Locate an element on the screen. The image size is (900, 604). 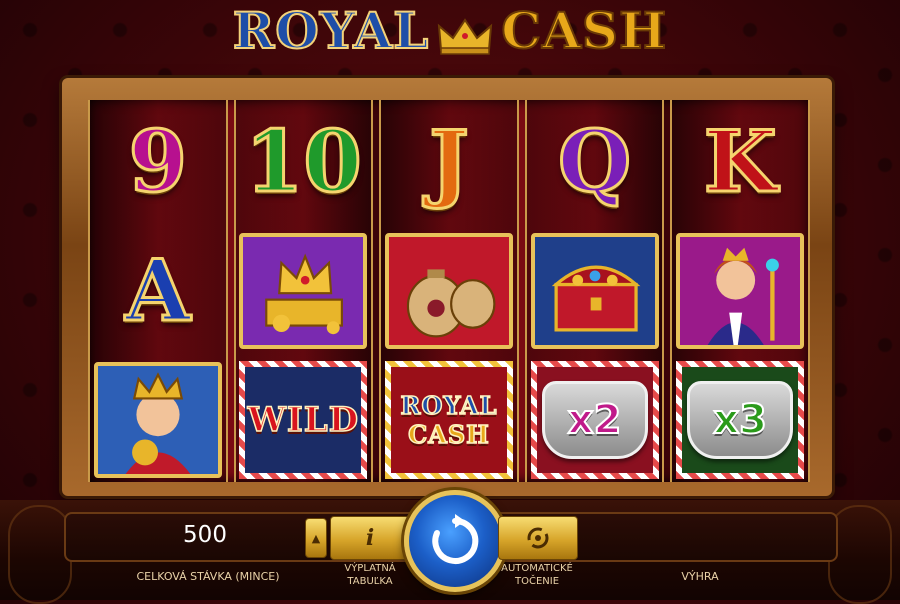
king-icon is located at coordinates (158, 422).